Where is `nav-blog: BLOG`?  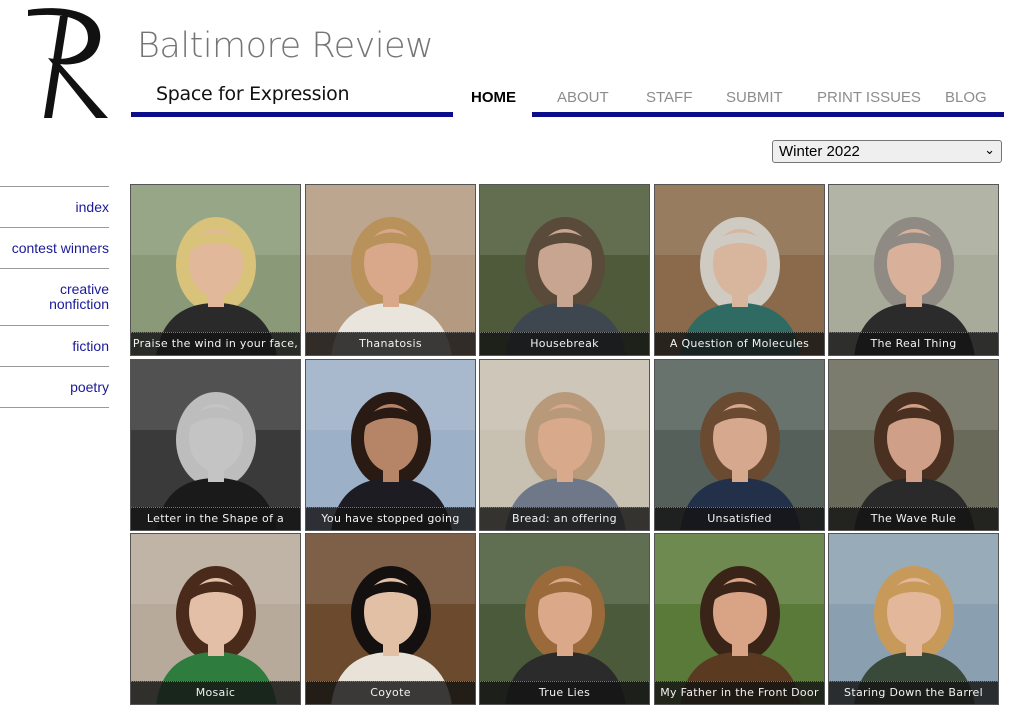 nav-blog: BLOG is located at coordinates (966, 97).